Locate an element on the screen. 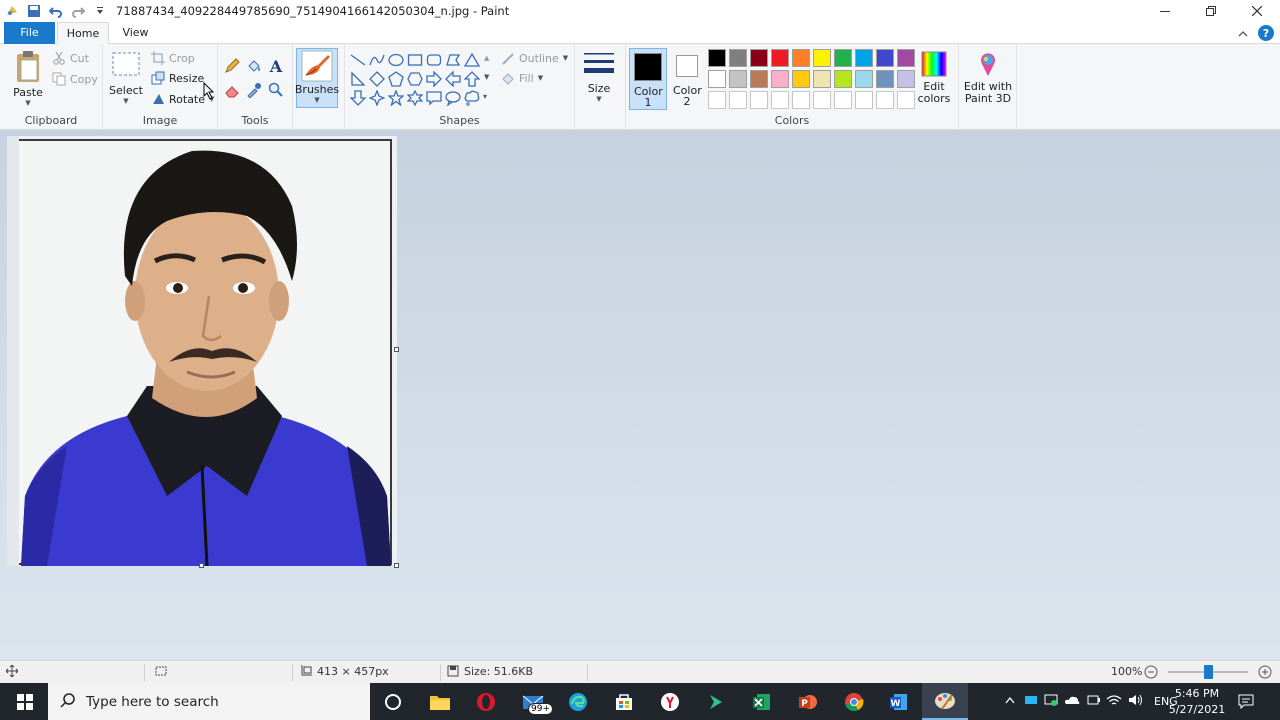  shapes-expand-icon: ▾ is located at coordinates (485, 96).